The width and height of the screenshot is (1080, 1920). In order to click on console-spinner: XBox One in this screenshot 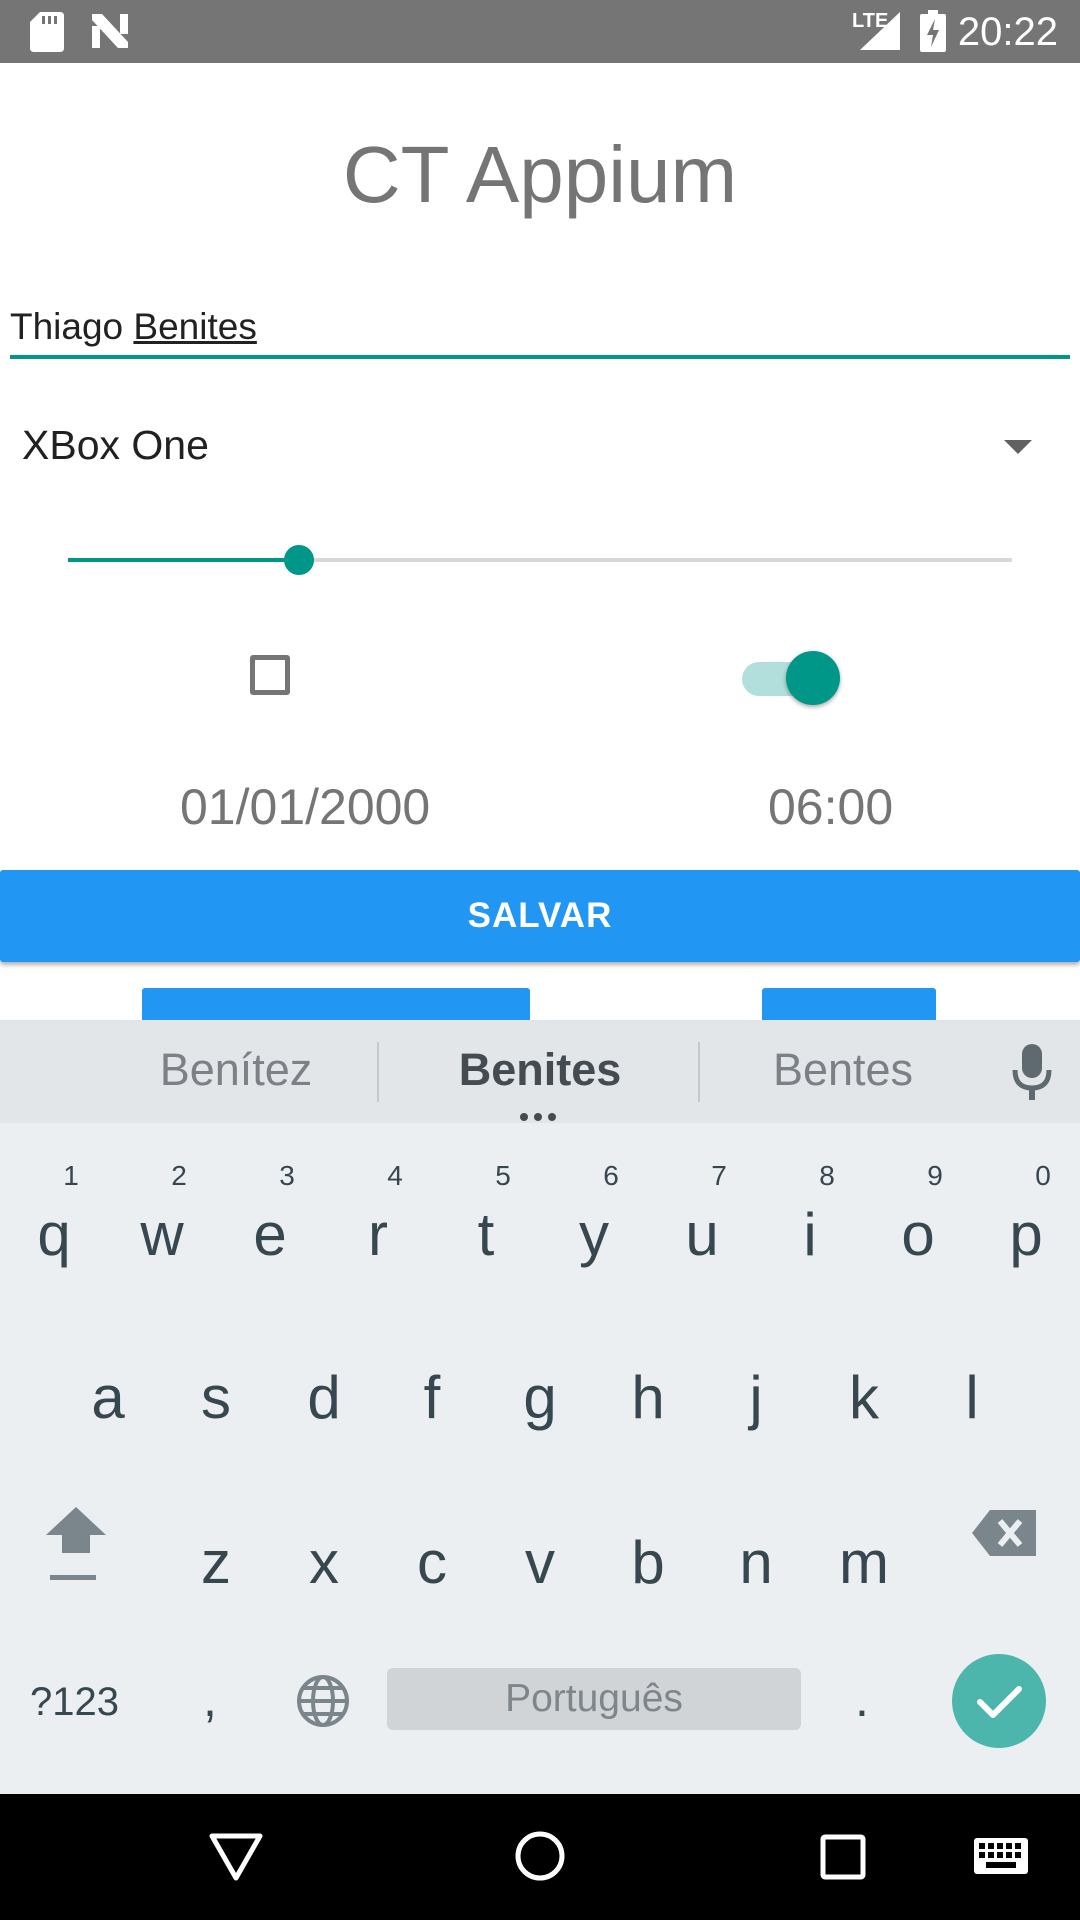, I will do `click(540, 445)`.